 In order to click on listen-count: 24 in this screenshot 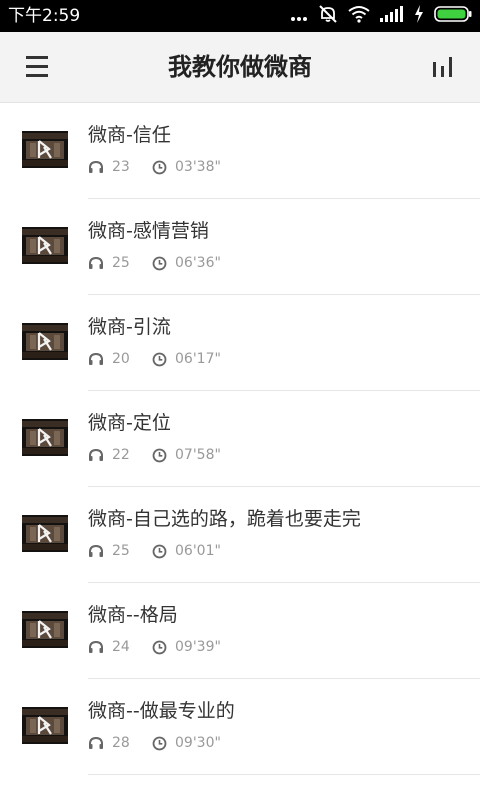, I will do `click(120, 647)`.